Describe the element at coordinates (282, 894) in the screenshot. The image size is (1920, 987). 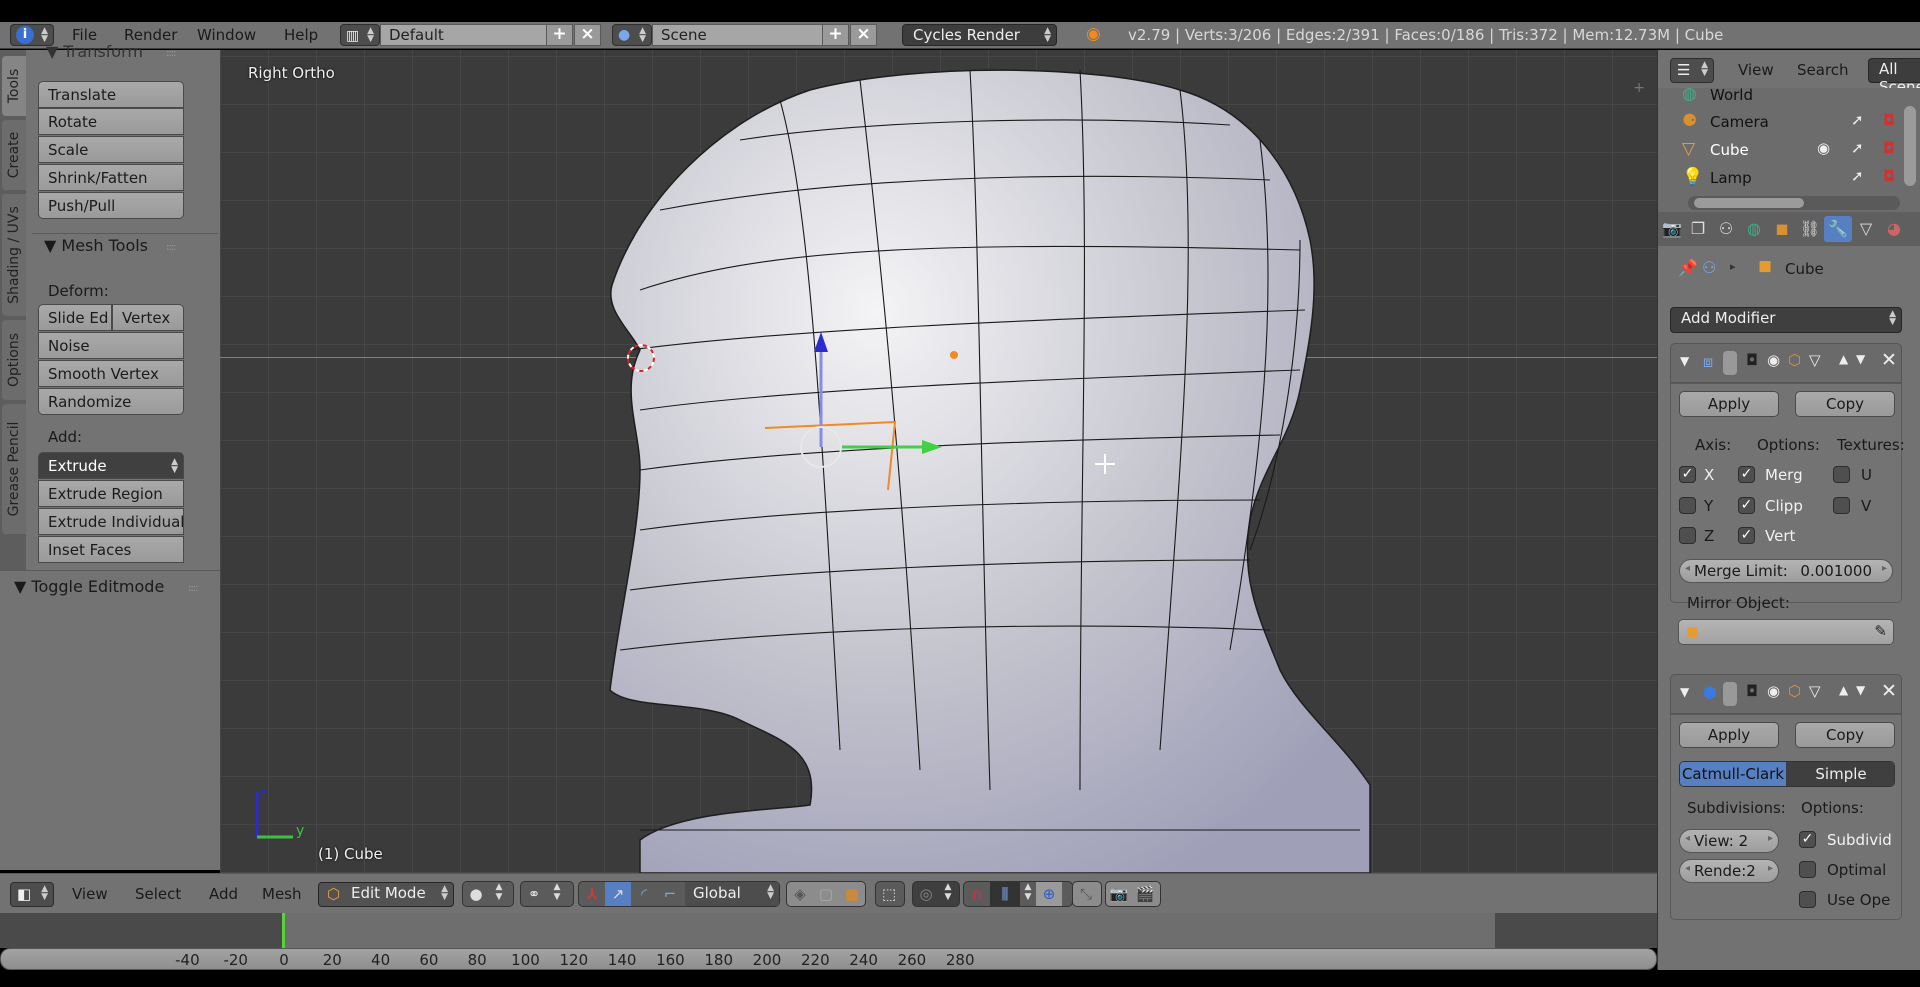
I see `menu-mesh: Mesh` at that location.